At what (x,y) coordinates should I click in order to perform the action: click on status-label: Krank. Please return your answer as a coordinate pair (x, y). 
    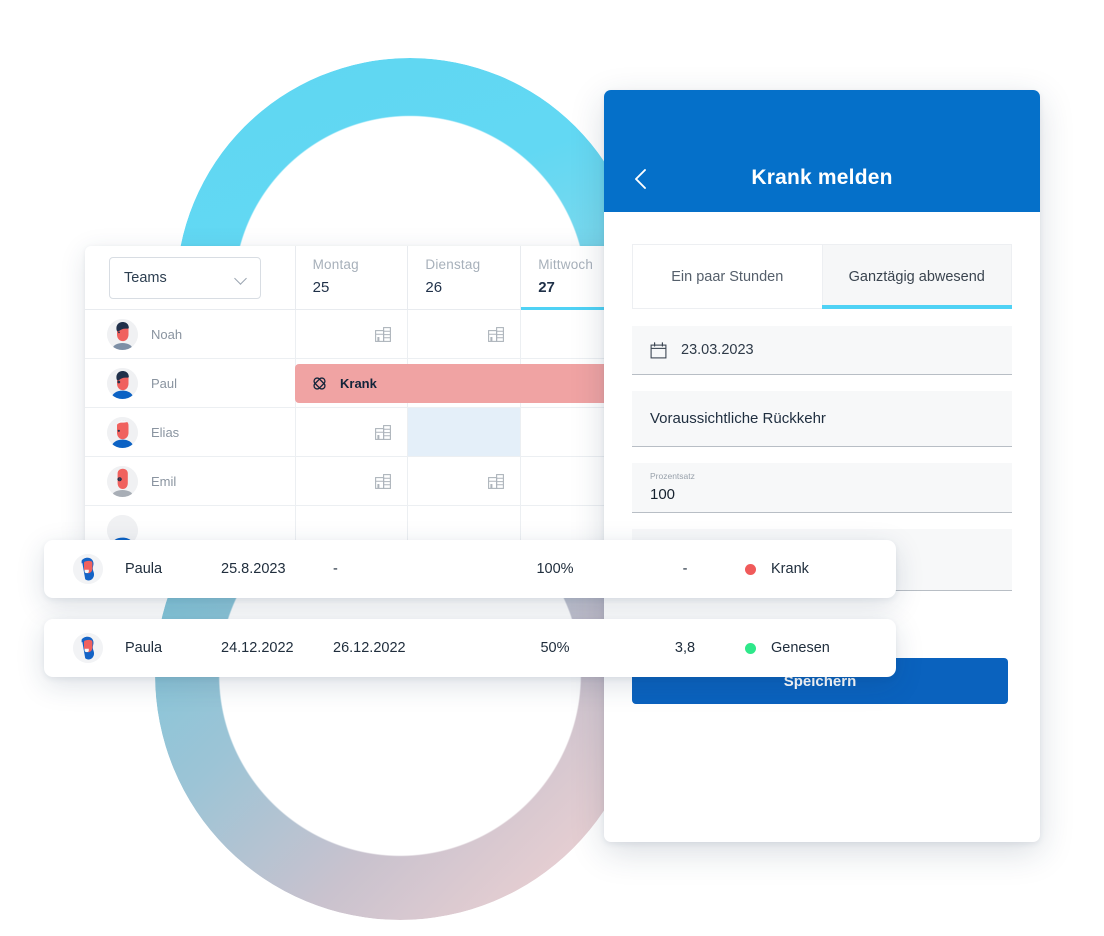
    Looking at the image, I should click on (790, 569).